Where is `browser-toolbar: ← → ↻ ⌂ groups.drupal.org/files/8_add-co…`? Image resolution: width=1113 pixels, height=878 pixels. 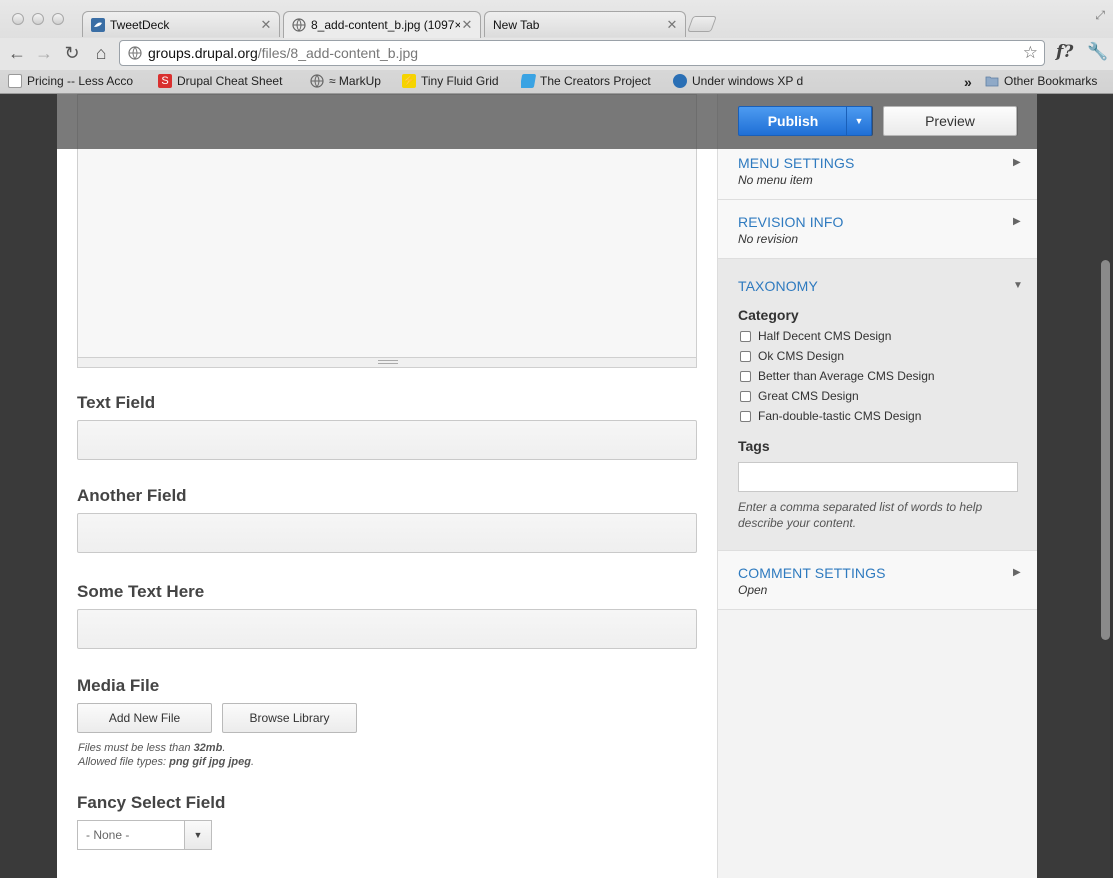 browser-toolbar: ← → ↻ ⌂ groups.drupal.org/files/8_add-co… is located at coordinates (556, 54).